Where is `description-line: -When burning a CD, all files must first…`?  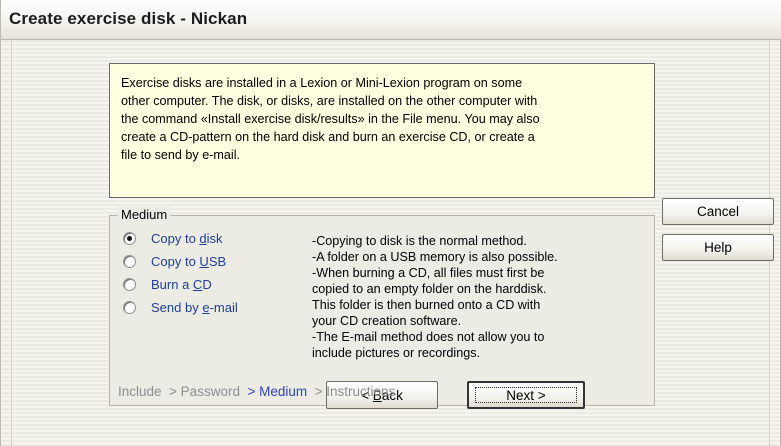
description-line: -When burning a CD, all files must first… is located at coordinates (428, 273).